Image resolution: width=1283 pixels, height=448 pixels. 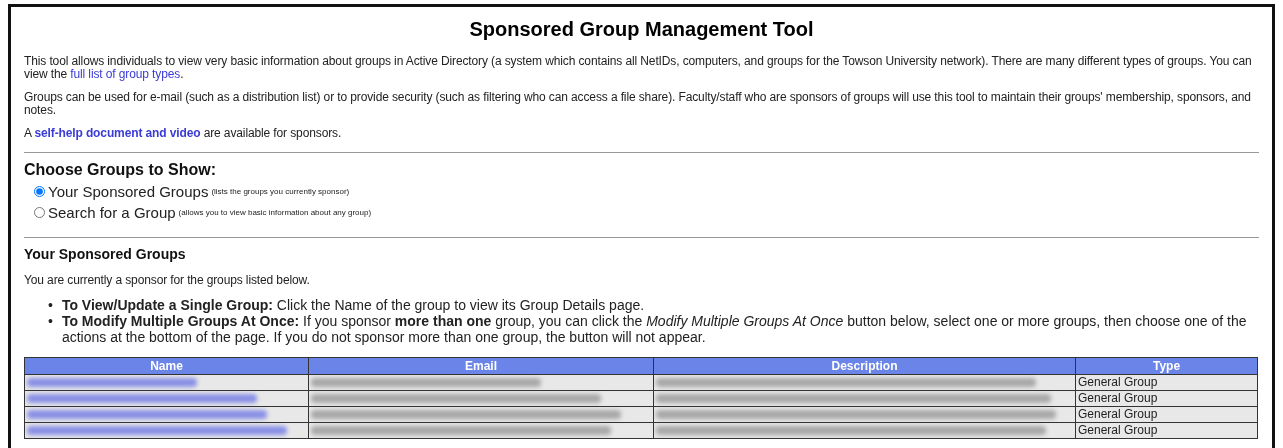 I want to click on radio-label: Your Sponsored Groups, so click(x=128, y=191).